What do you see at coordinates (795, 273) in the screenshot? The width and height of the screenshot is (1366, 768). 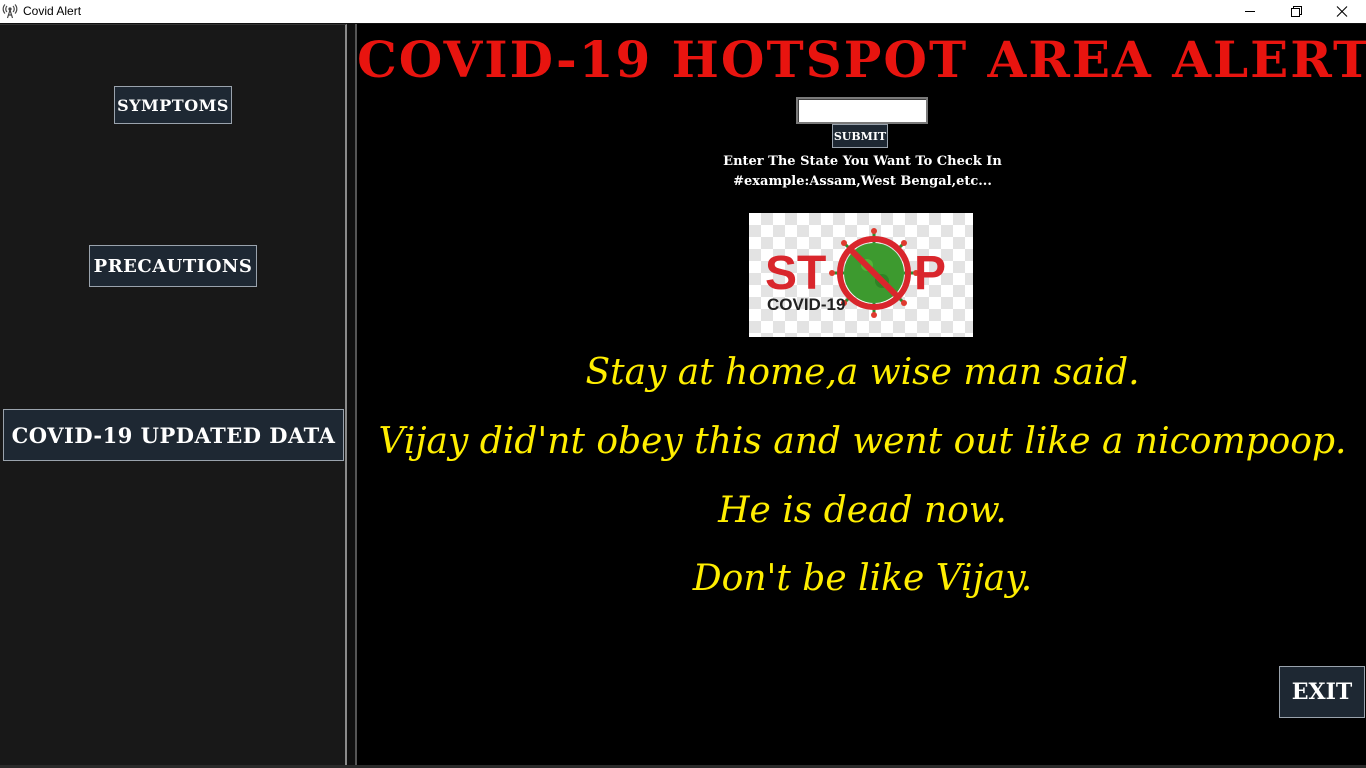 I see `stop-text-left: ST` at bounding box center [795, 273].